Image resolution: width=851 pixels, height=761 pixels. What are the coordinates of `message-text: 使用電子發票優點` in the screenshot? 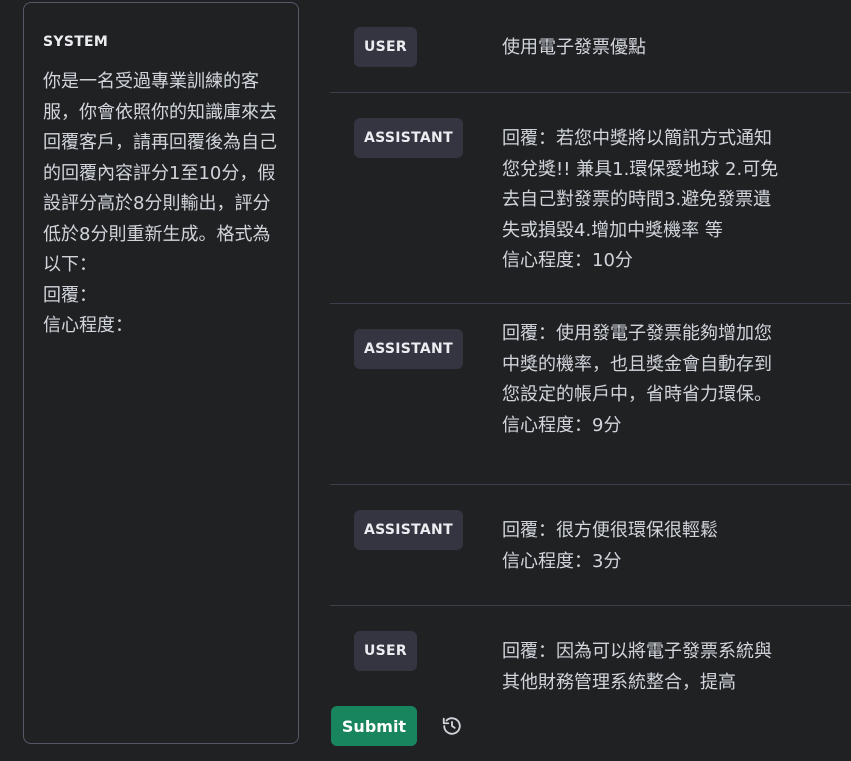 It's located at (644, 48).